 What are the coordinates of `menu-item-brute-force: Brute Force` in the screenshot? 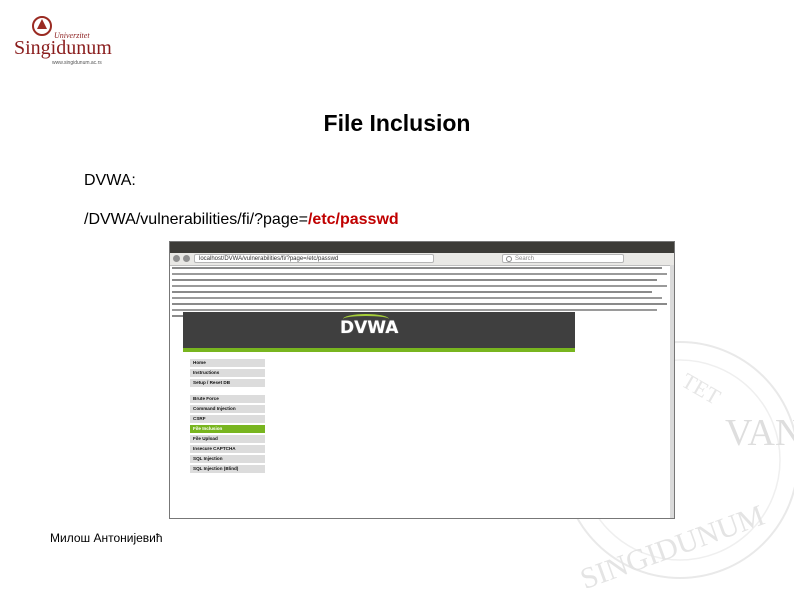 It's located at (227, 399).